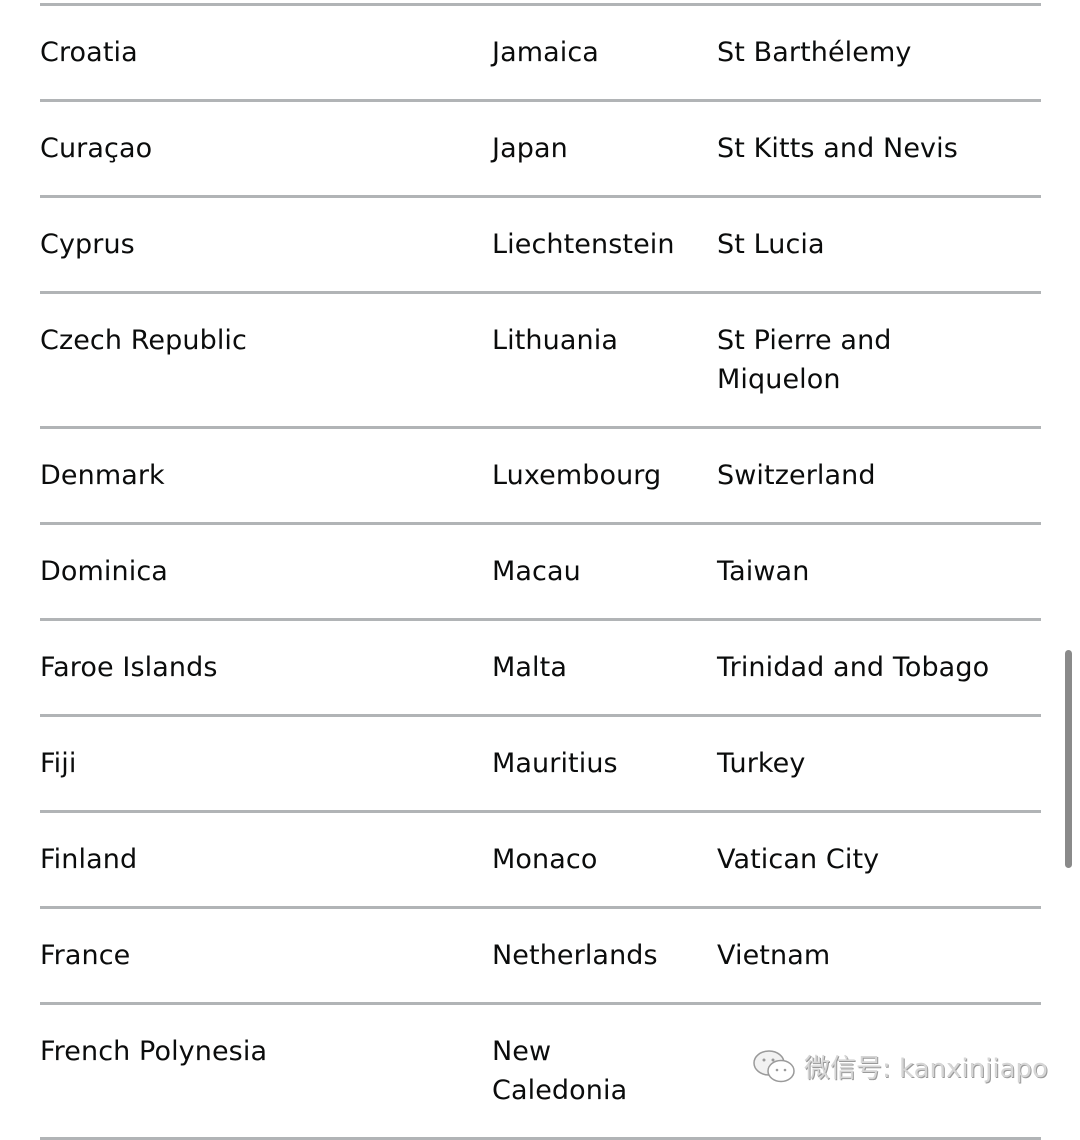  I want to click on watermark: 微信号: kanxinjiapo, so click(900, 1066).